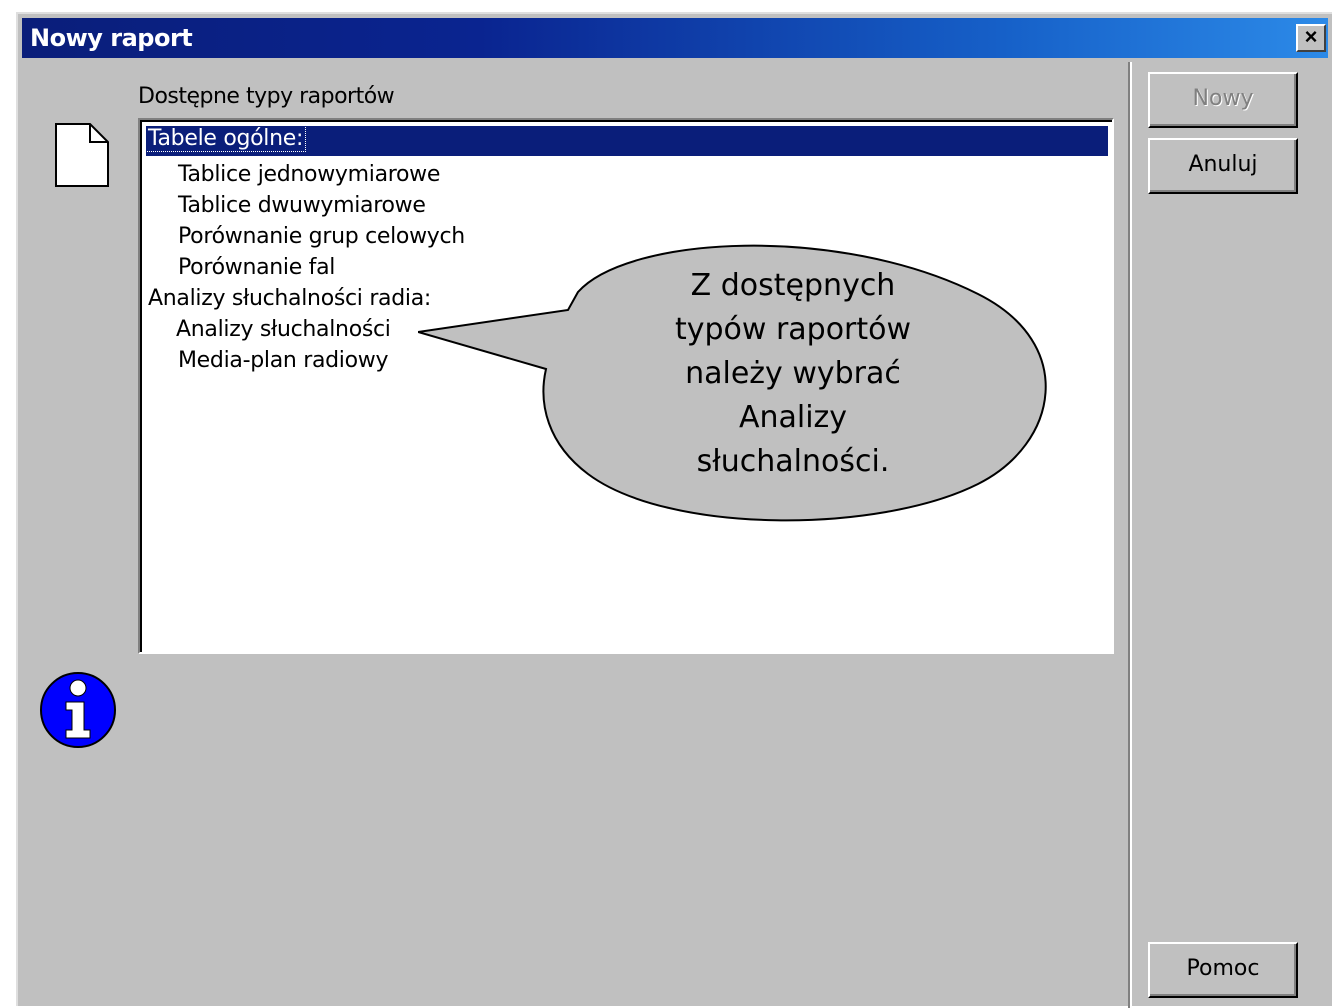 This screenshot has height=1008, width=1332. I want to click on list-item-tabele-ogolne: Tabele ogólne:, so click(626, 140).